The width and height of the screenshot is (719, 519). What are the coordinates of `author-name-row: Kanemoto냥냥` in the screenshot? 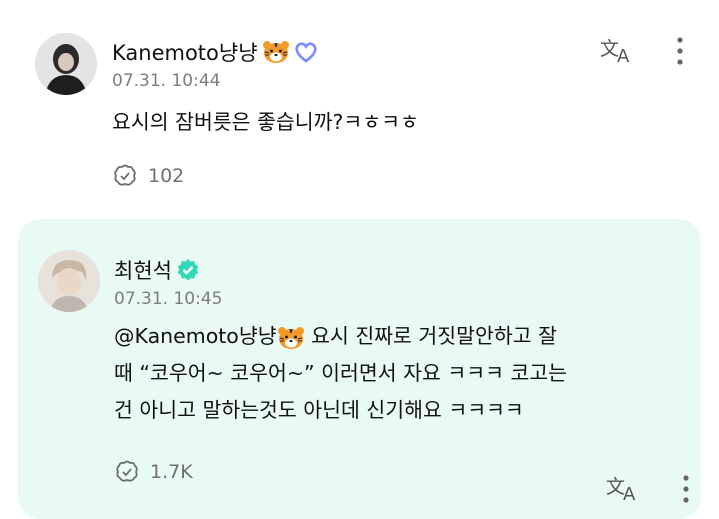 It's located at (215, 52).